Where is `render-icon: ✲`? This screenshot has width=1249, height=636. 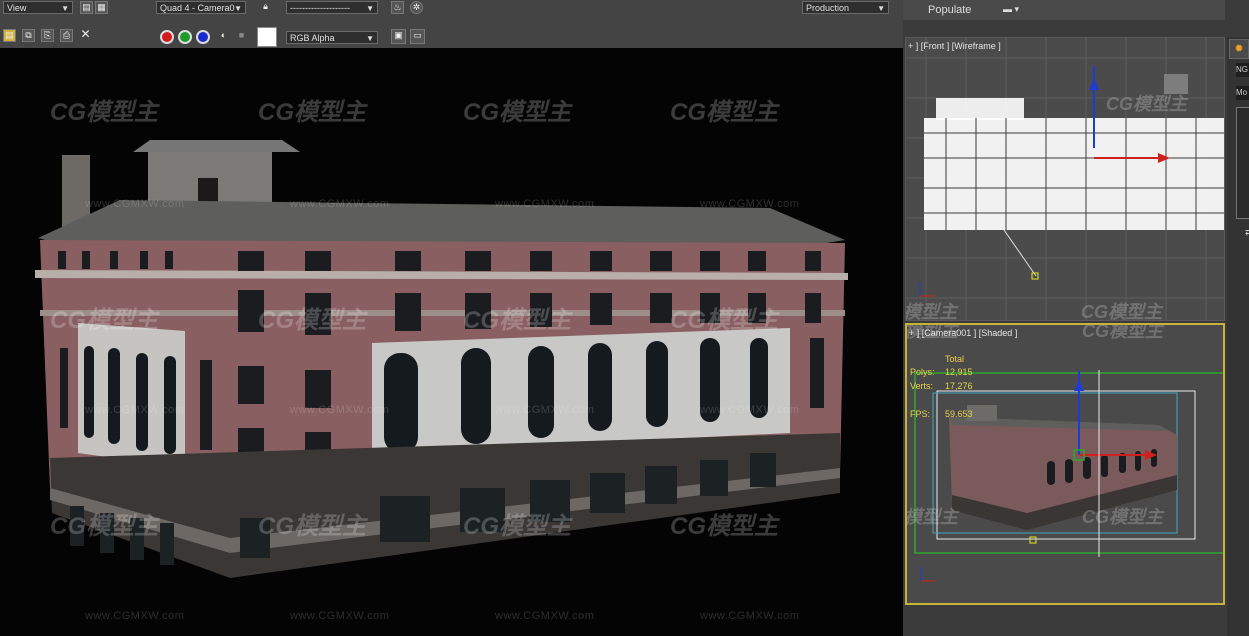 render-icon: ✲ is located at coordinates (416, 7).